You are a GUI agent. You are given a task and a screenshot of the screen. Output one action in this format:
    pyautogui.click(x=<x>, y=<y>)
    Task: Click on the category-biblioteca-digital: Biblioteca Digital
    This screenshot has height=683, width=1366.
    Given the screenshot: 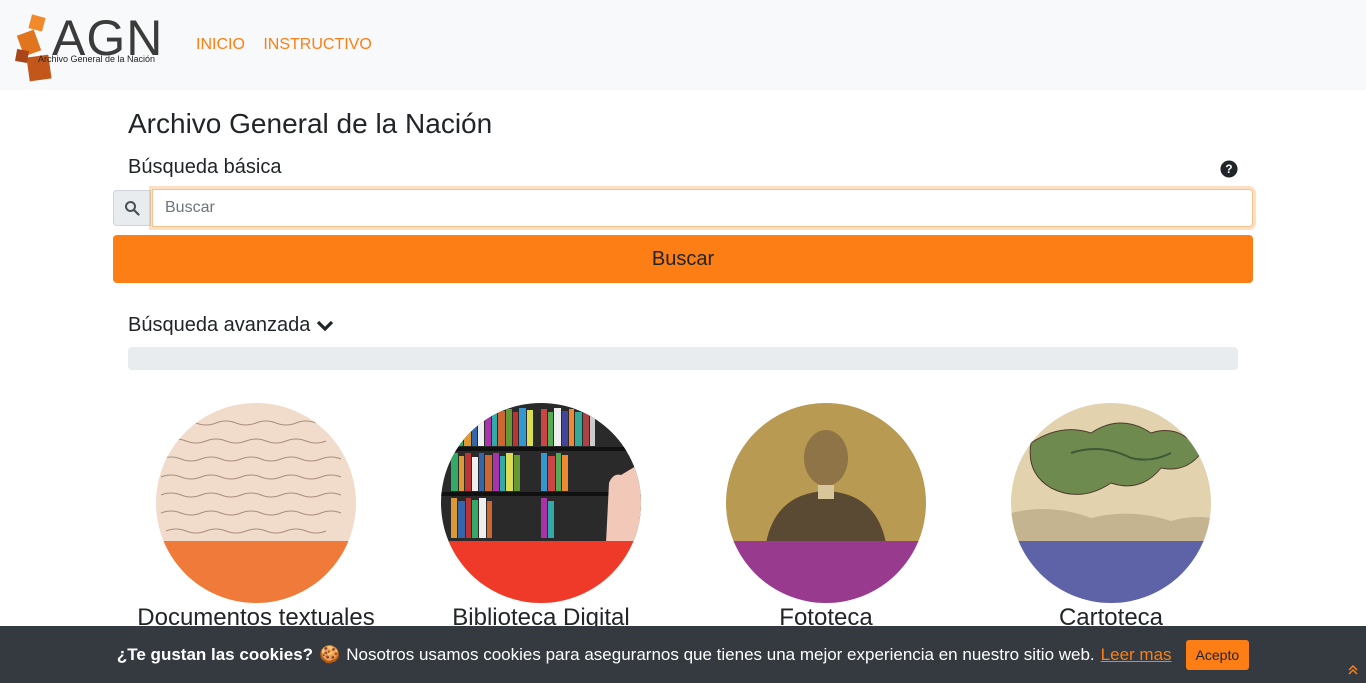 What is the action you would take?
    pyautogui.click(x=541, y=517)
    